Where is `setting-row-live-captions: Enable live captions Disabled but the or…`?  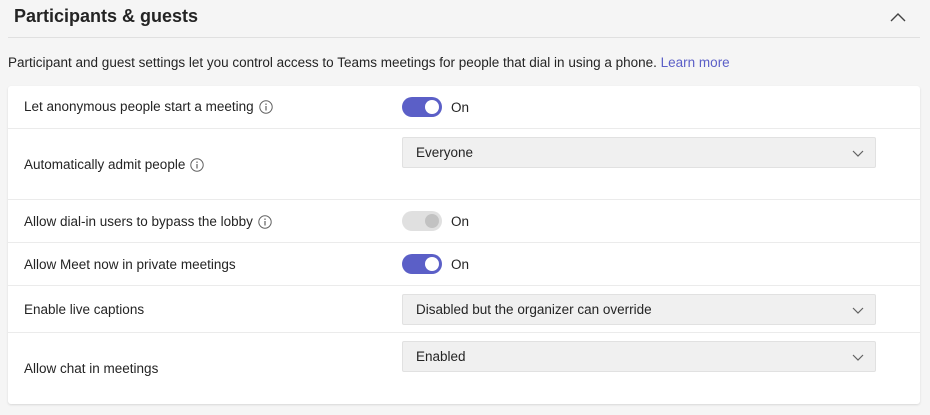 setting-row-live-captions: Enable live captions Disabled but the or… is located at coordinates (464, 309).